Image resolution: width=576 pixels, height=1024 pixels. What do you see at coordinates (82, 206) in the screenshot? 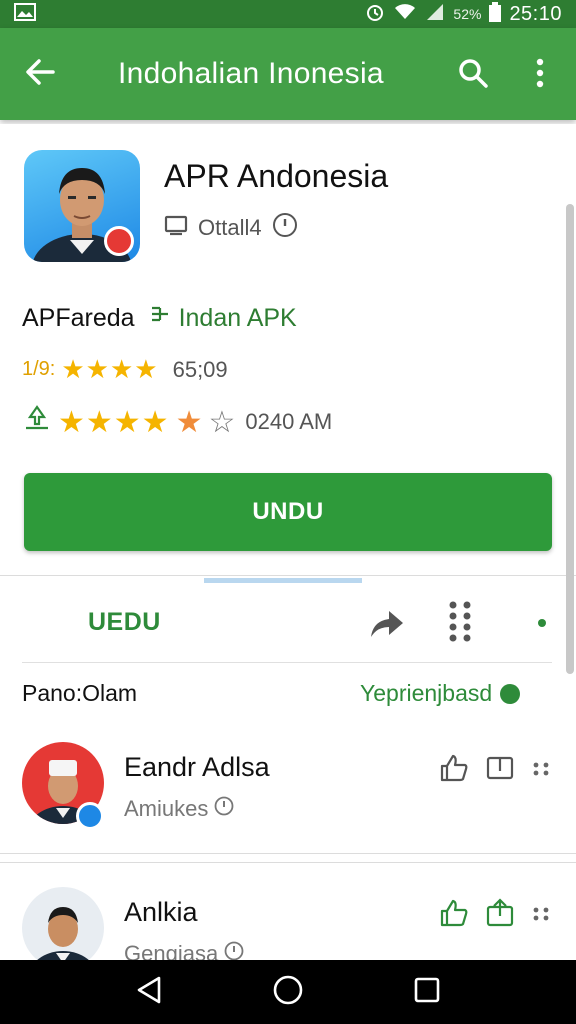
I see `app-icon` at bounding box center [82, 206].